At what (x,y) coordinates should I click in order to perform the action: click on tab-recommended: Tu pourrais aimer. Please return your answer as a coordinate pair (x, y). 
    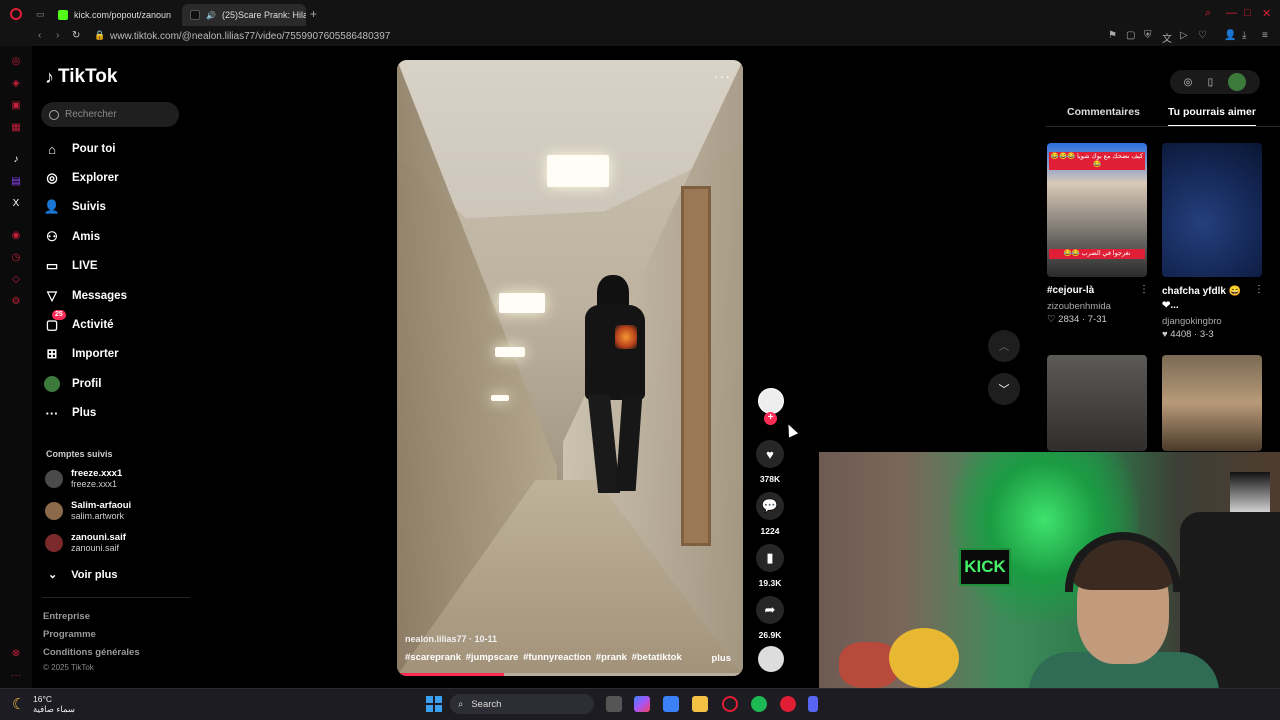
    Looking at the image, I should click on (1212, 116).